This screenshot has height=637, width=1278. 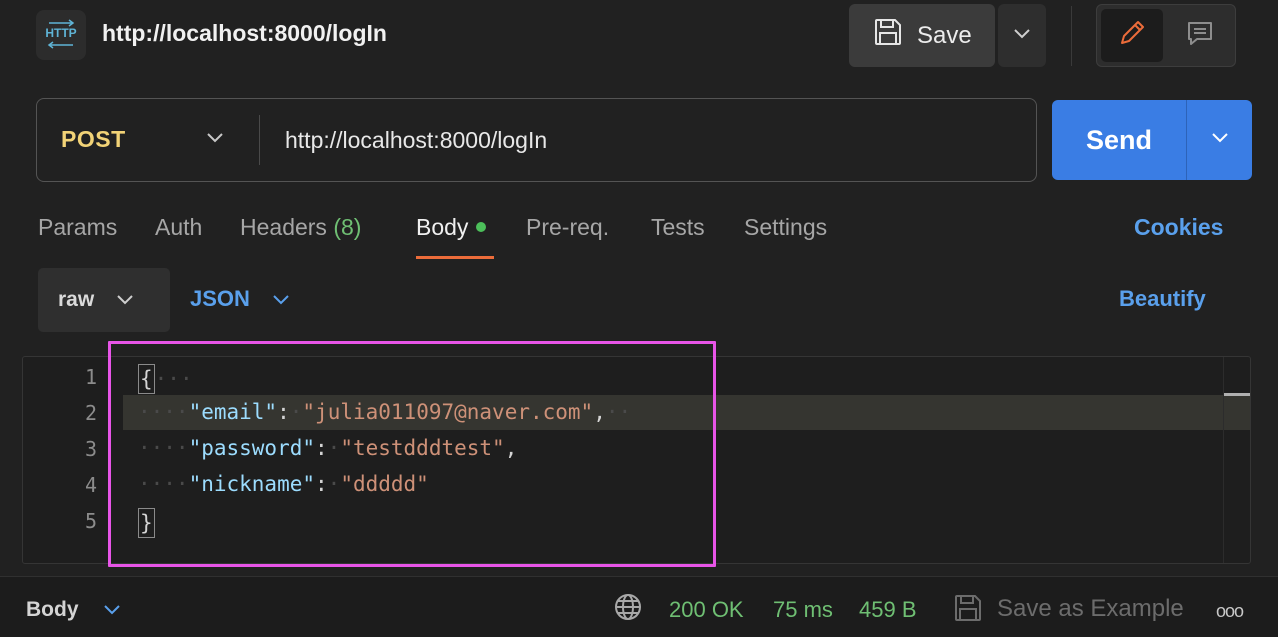 I want to click on tab-body-label: Body, so click(x=442, y=227).